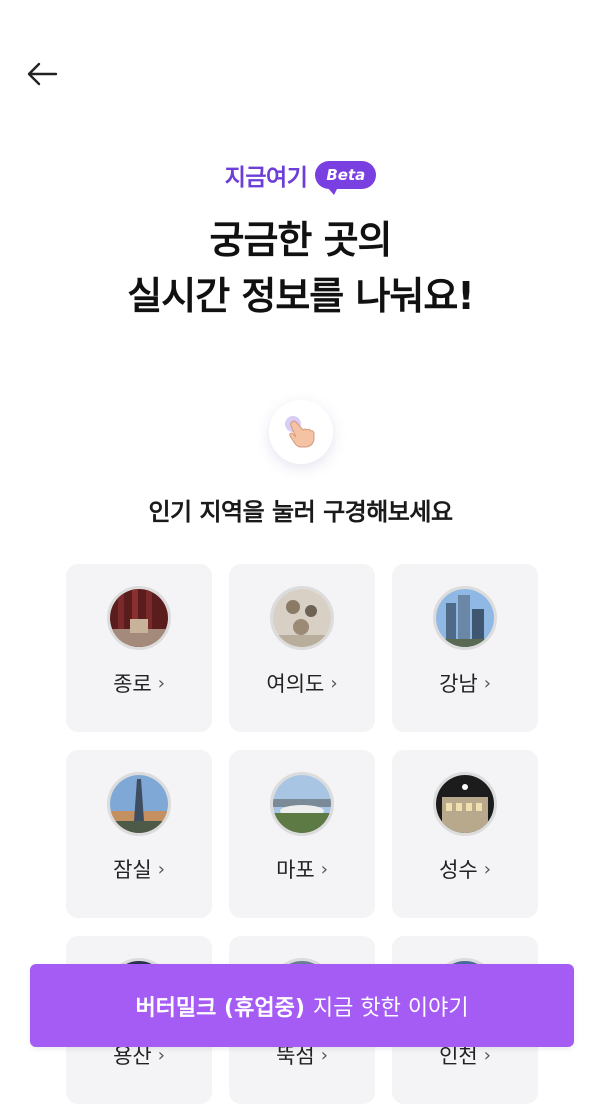 The image size is (601, 1104). What do you see at coordinates (300, 268) in the screenshot?
I see `headline: 궁금한 곳의 실시간 정보를 나눠요!` at bounding box center [300, 268].